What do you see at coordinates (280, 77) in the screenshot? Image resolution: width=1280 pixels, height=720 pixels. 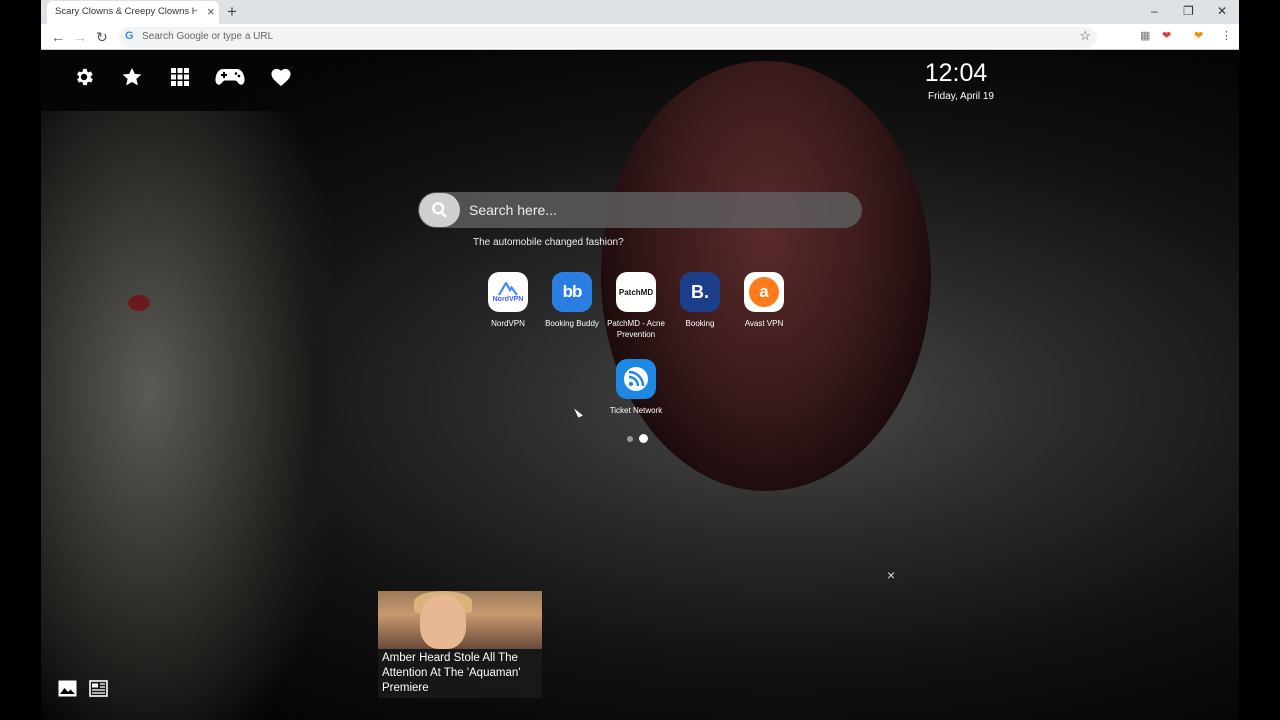 I see `heart-icon` at bounding box center [280, 77].